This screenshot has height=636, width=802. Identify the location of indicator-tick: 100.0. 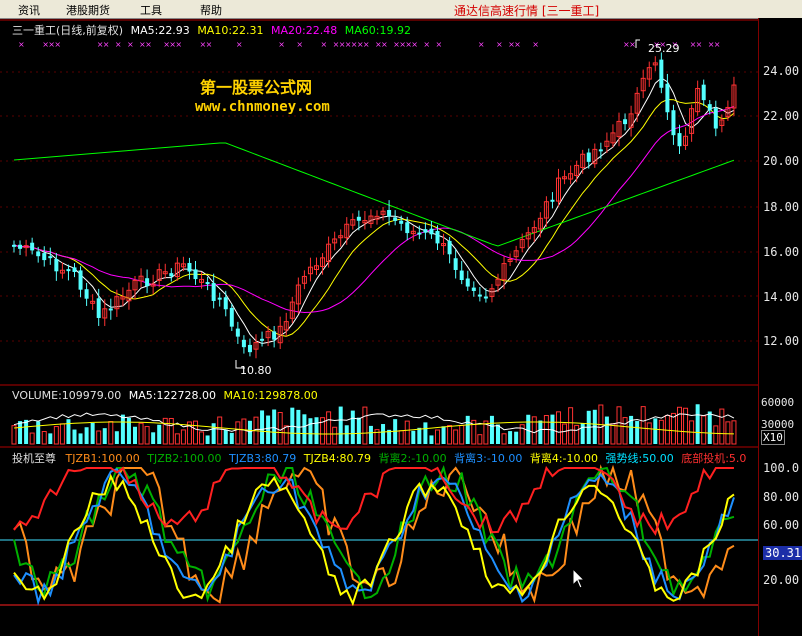
(781, 468).